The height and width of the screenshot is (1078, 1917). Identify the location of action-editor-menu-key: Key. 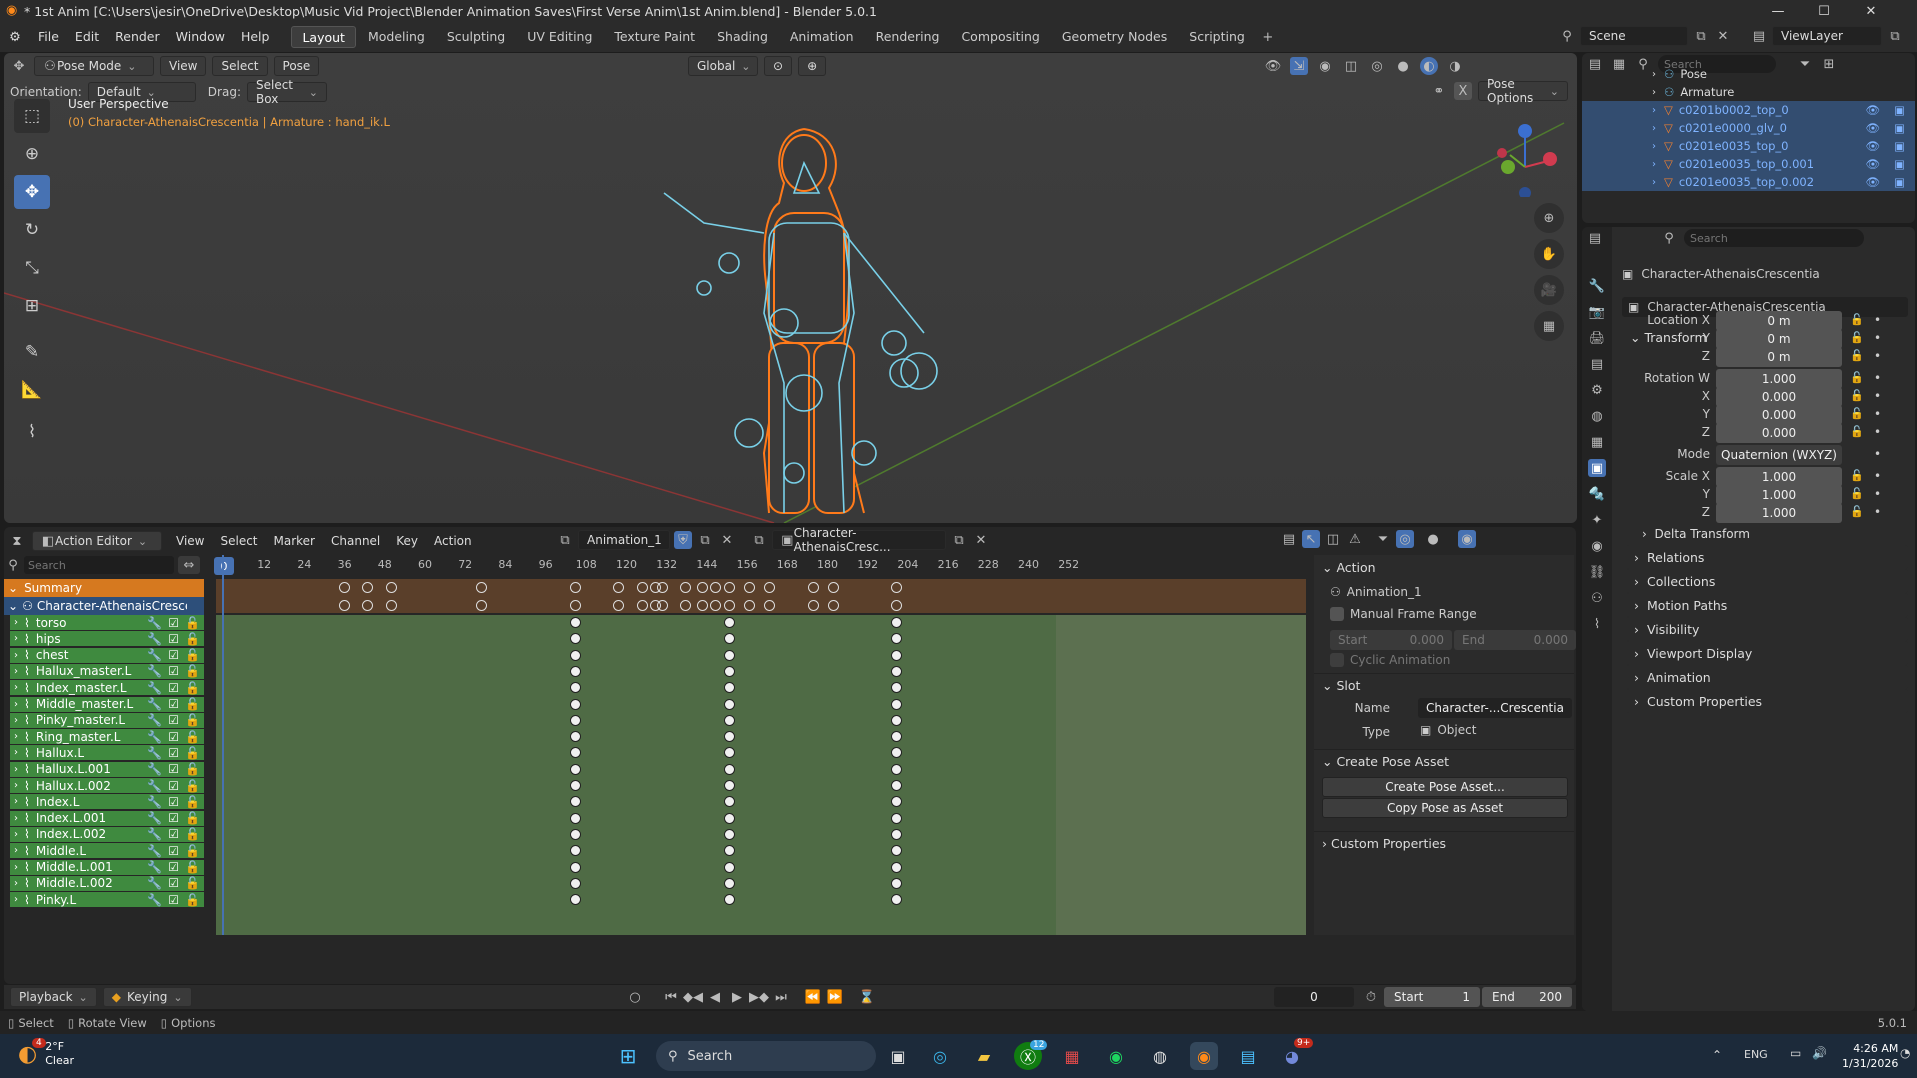
(407, 541).